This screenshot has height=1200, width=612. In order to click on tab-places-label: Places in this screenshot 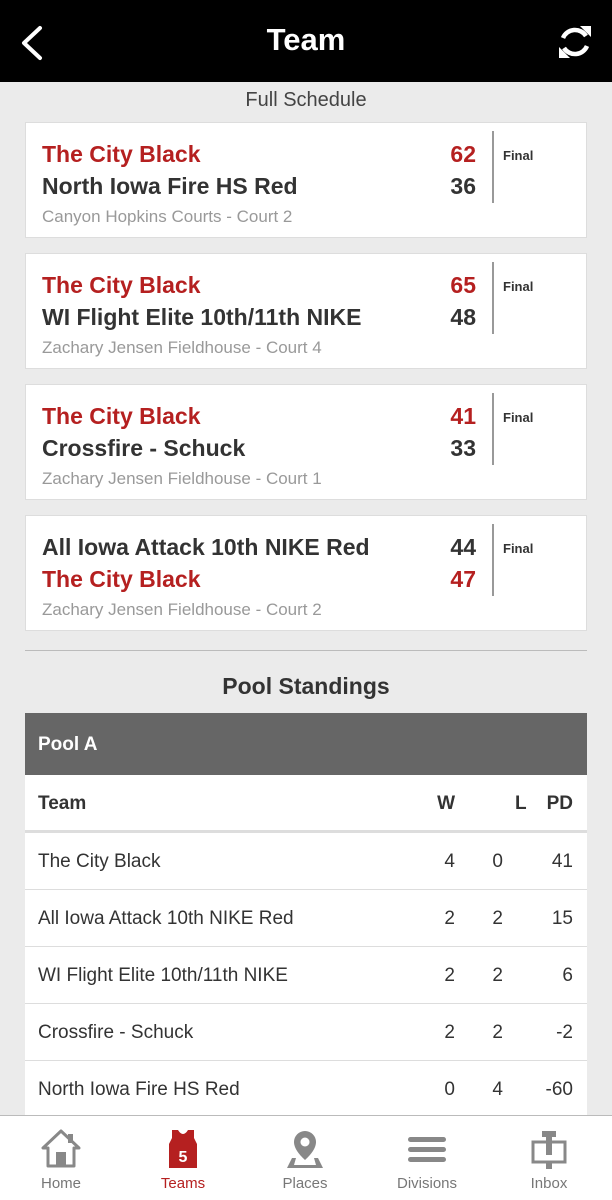, I will do `click(305, 1183)`.